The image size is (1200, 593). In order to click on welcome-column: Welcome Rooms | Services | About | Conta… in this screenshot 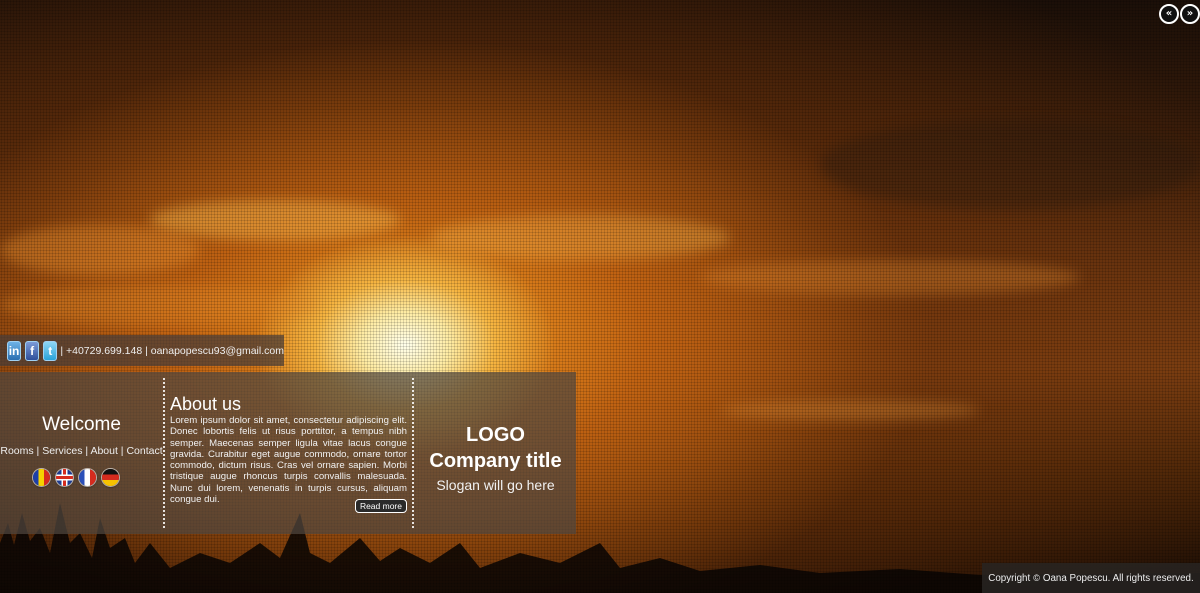, I will do `click(81, 453)`.